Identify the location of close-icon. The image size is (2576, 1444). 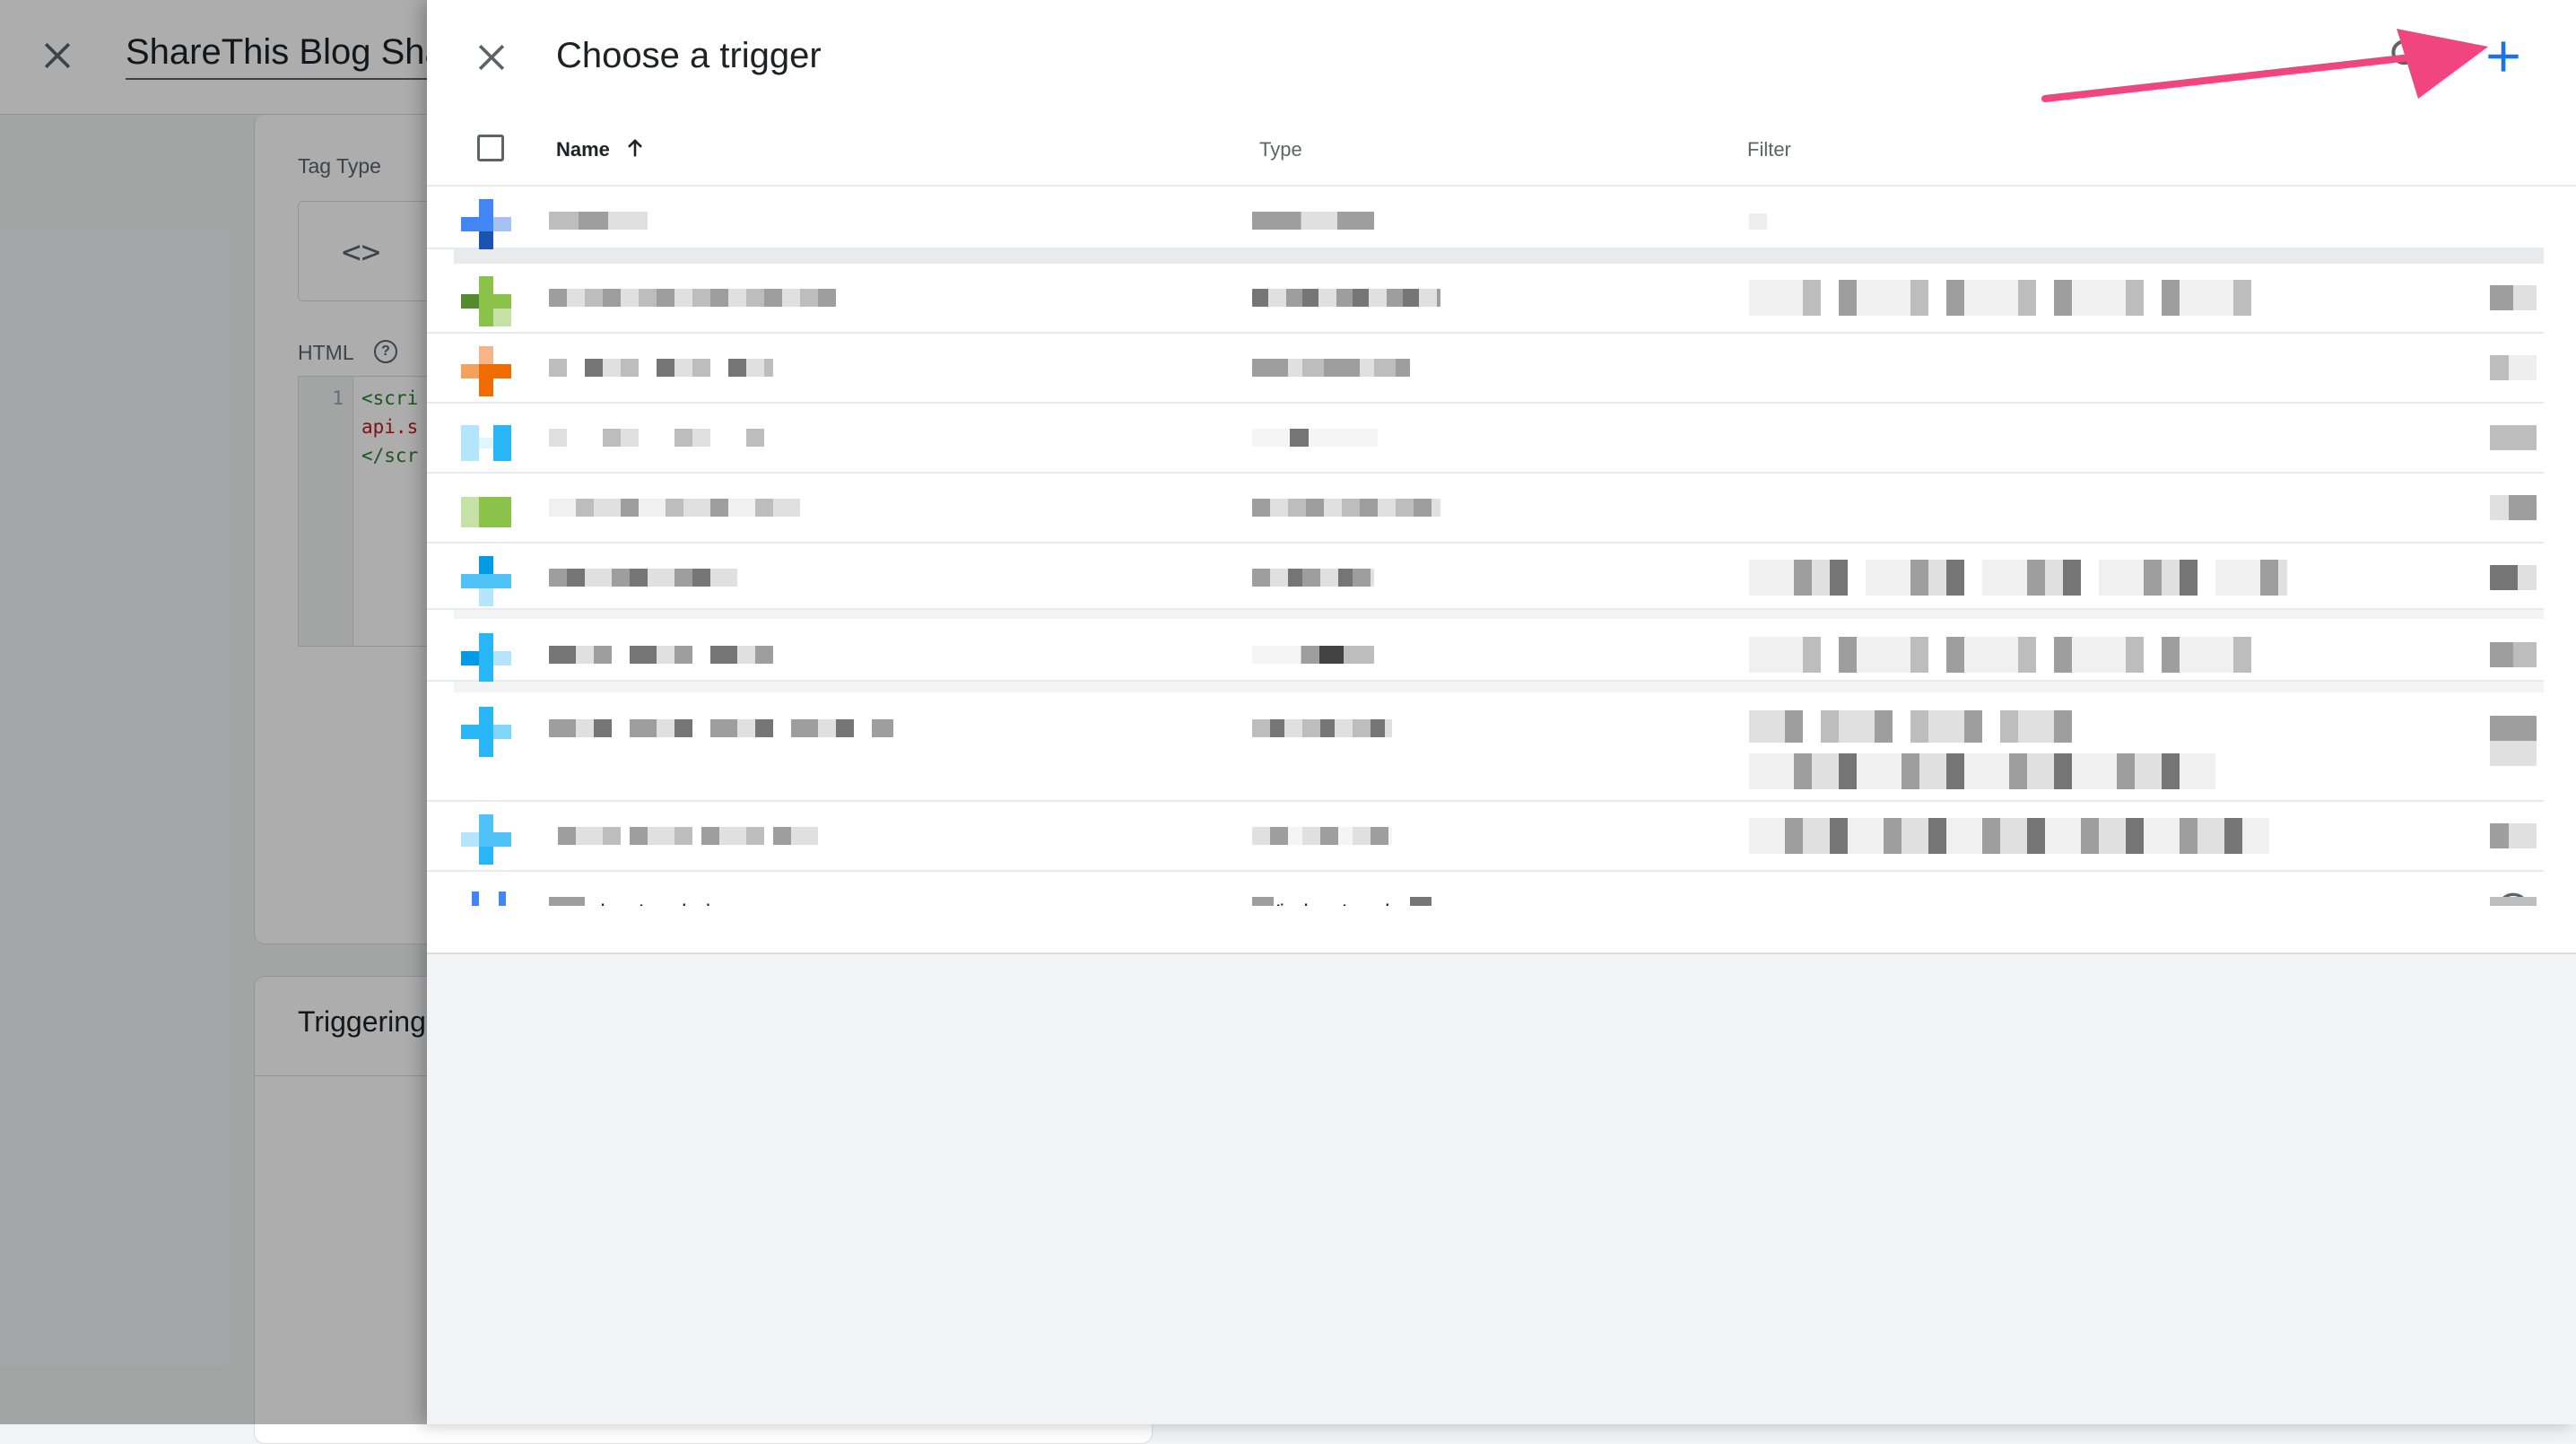
(491, 57).